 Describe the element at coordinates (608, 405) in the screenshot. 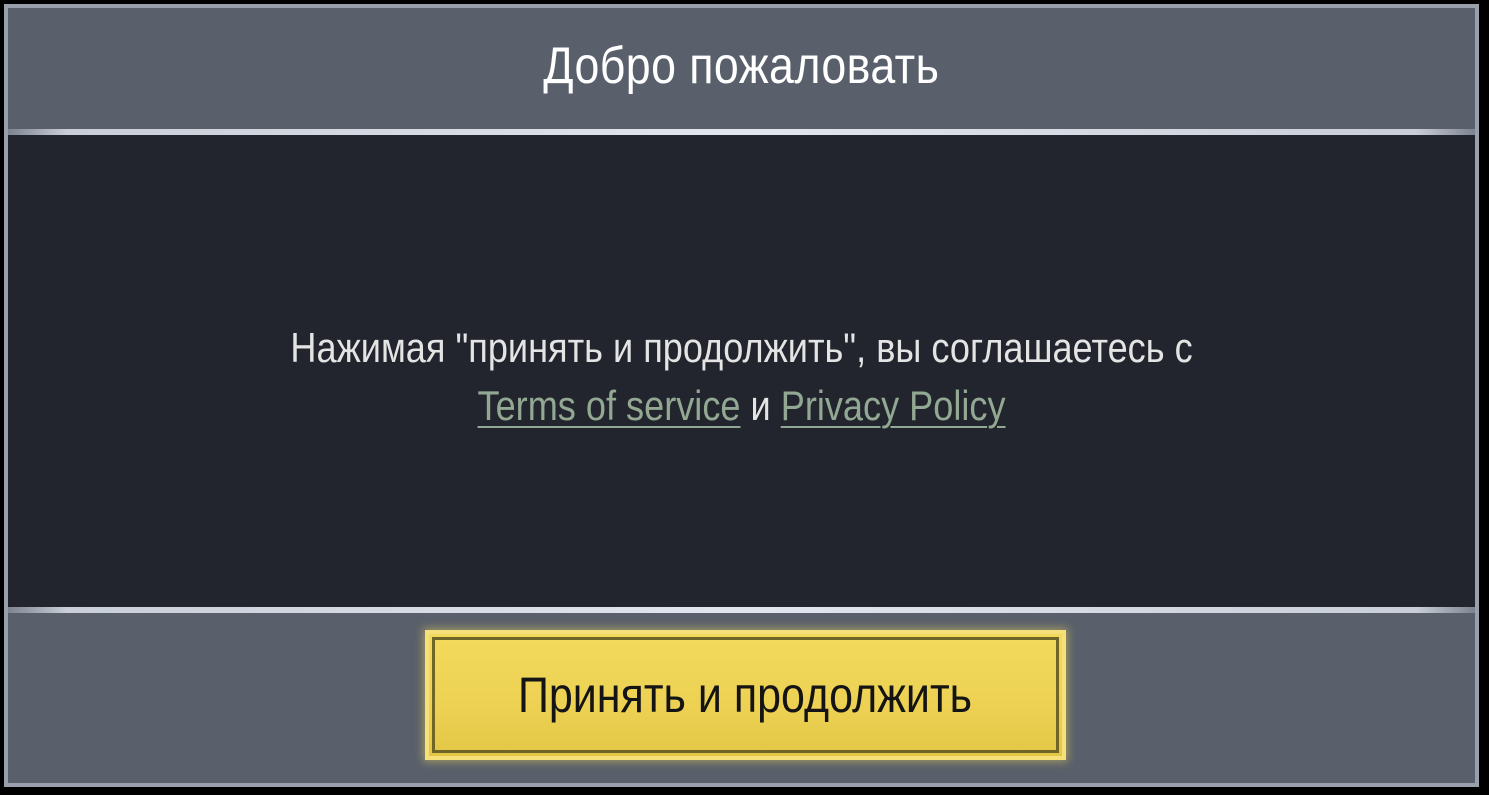

I see `terms-of-service-link: Terms of service` at that location.